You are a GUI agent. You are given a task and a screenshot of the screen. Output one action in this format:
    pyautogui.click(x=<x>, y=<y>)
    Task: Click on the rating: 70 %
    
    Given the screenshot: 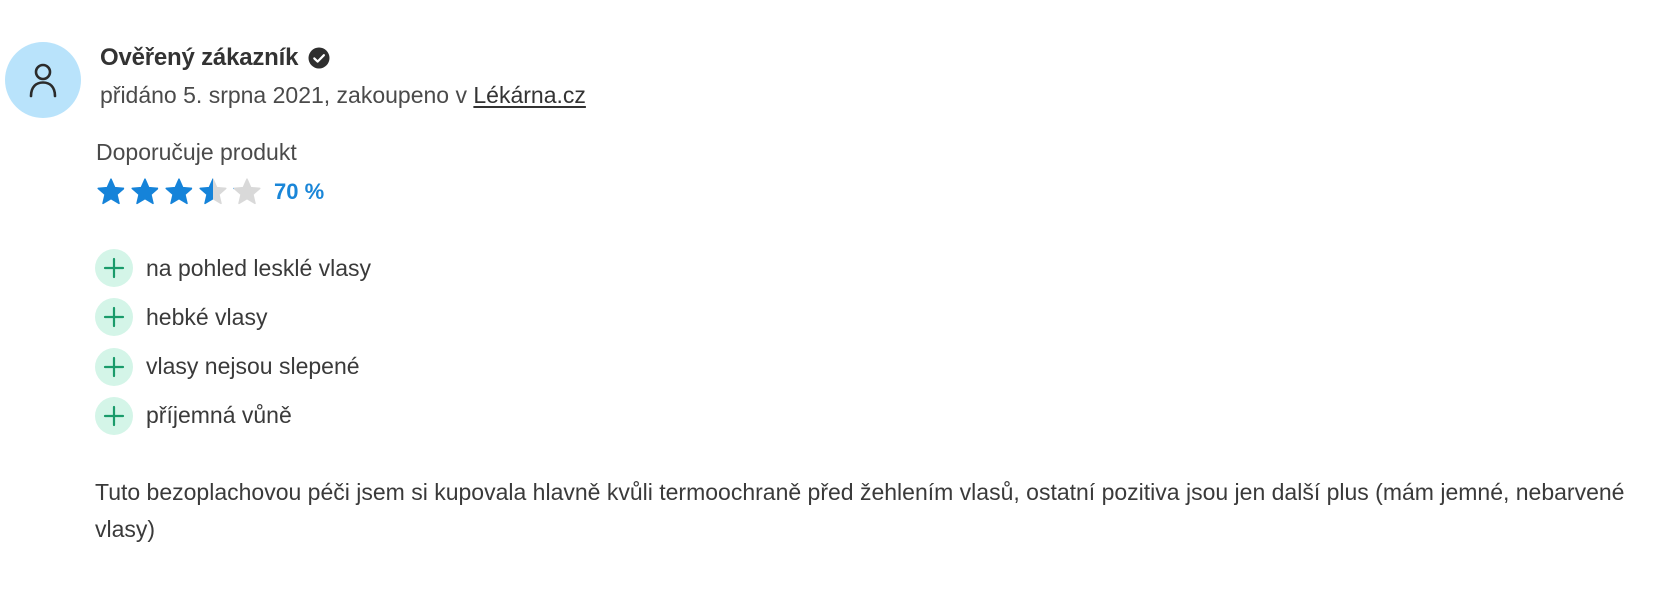 What is the action you would take?
    pyautogui.click(x=210, y=192)
    